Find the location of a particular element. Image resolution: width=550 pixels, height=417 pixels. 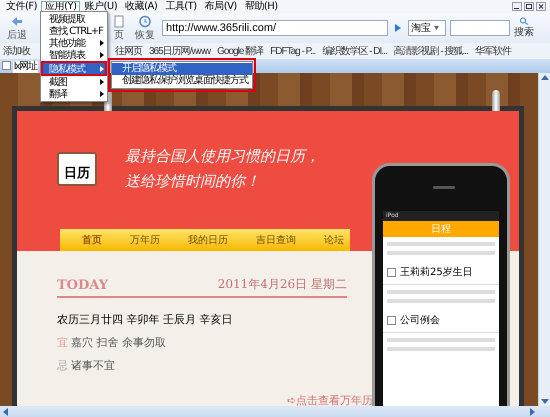

nav-tab: 论坛 is located at coordinates (334, 240).